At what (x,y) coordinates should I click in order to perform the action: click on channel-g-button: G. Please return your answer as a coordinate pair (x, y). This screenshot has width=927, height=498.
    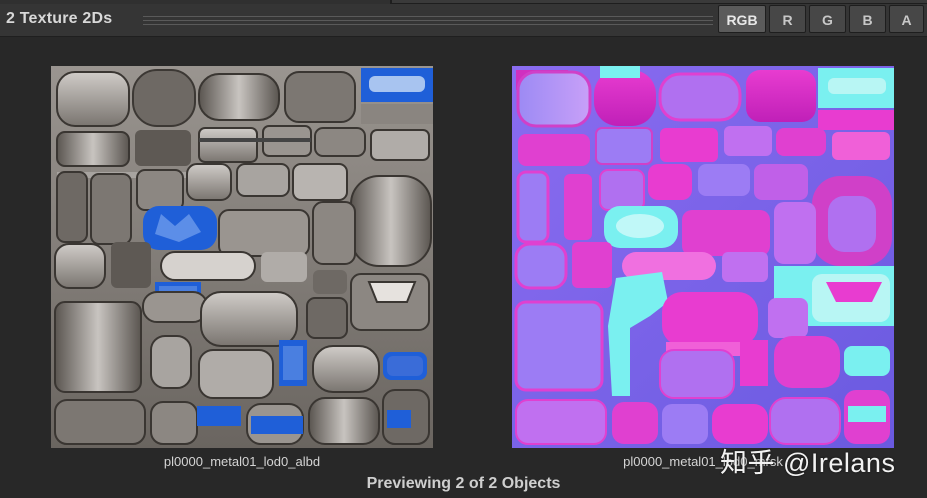
    Looking at the image, I should click on (827, 19).